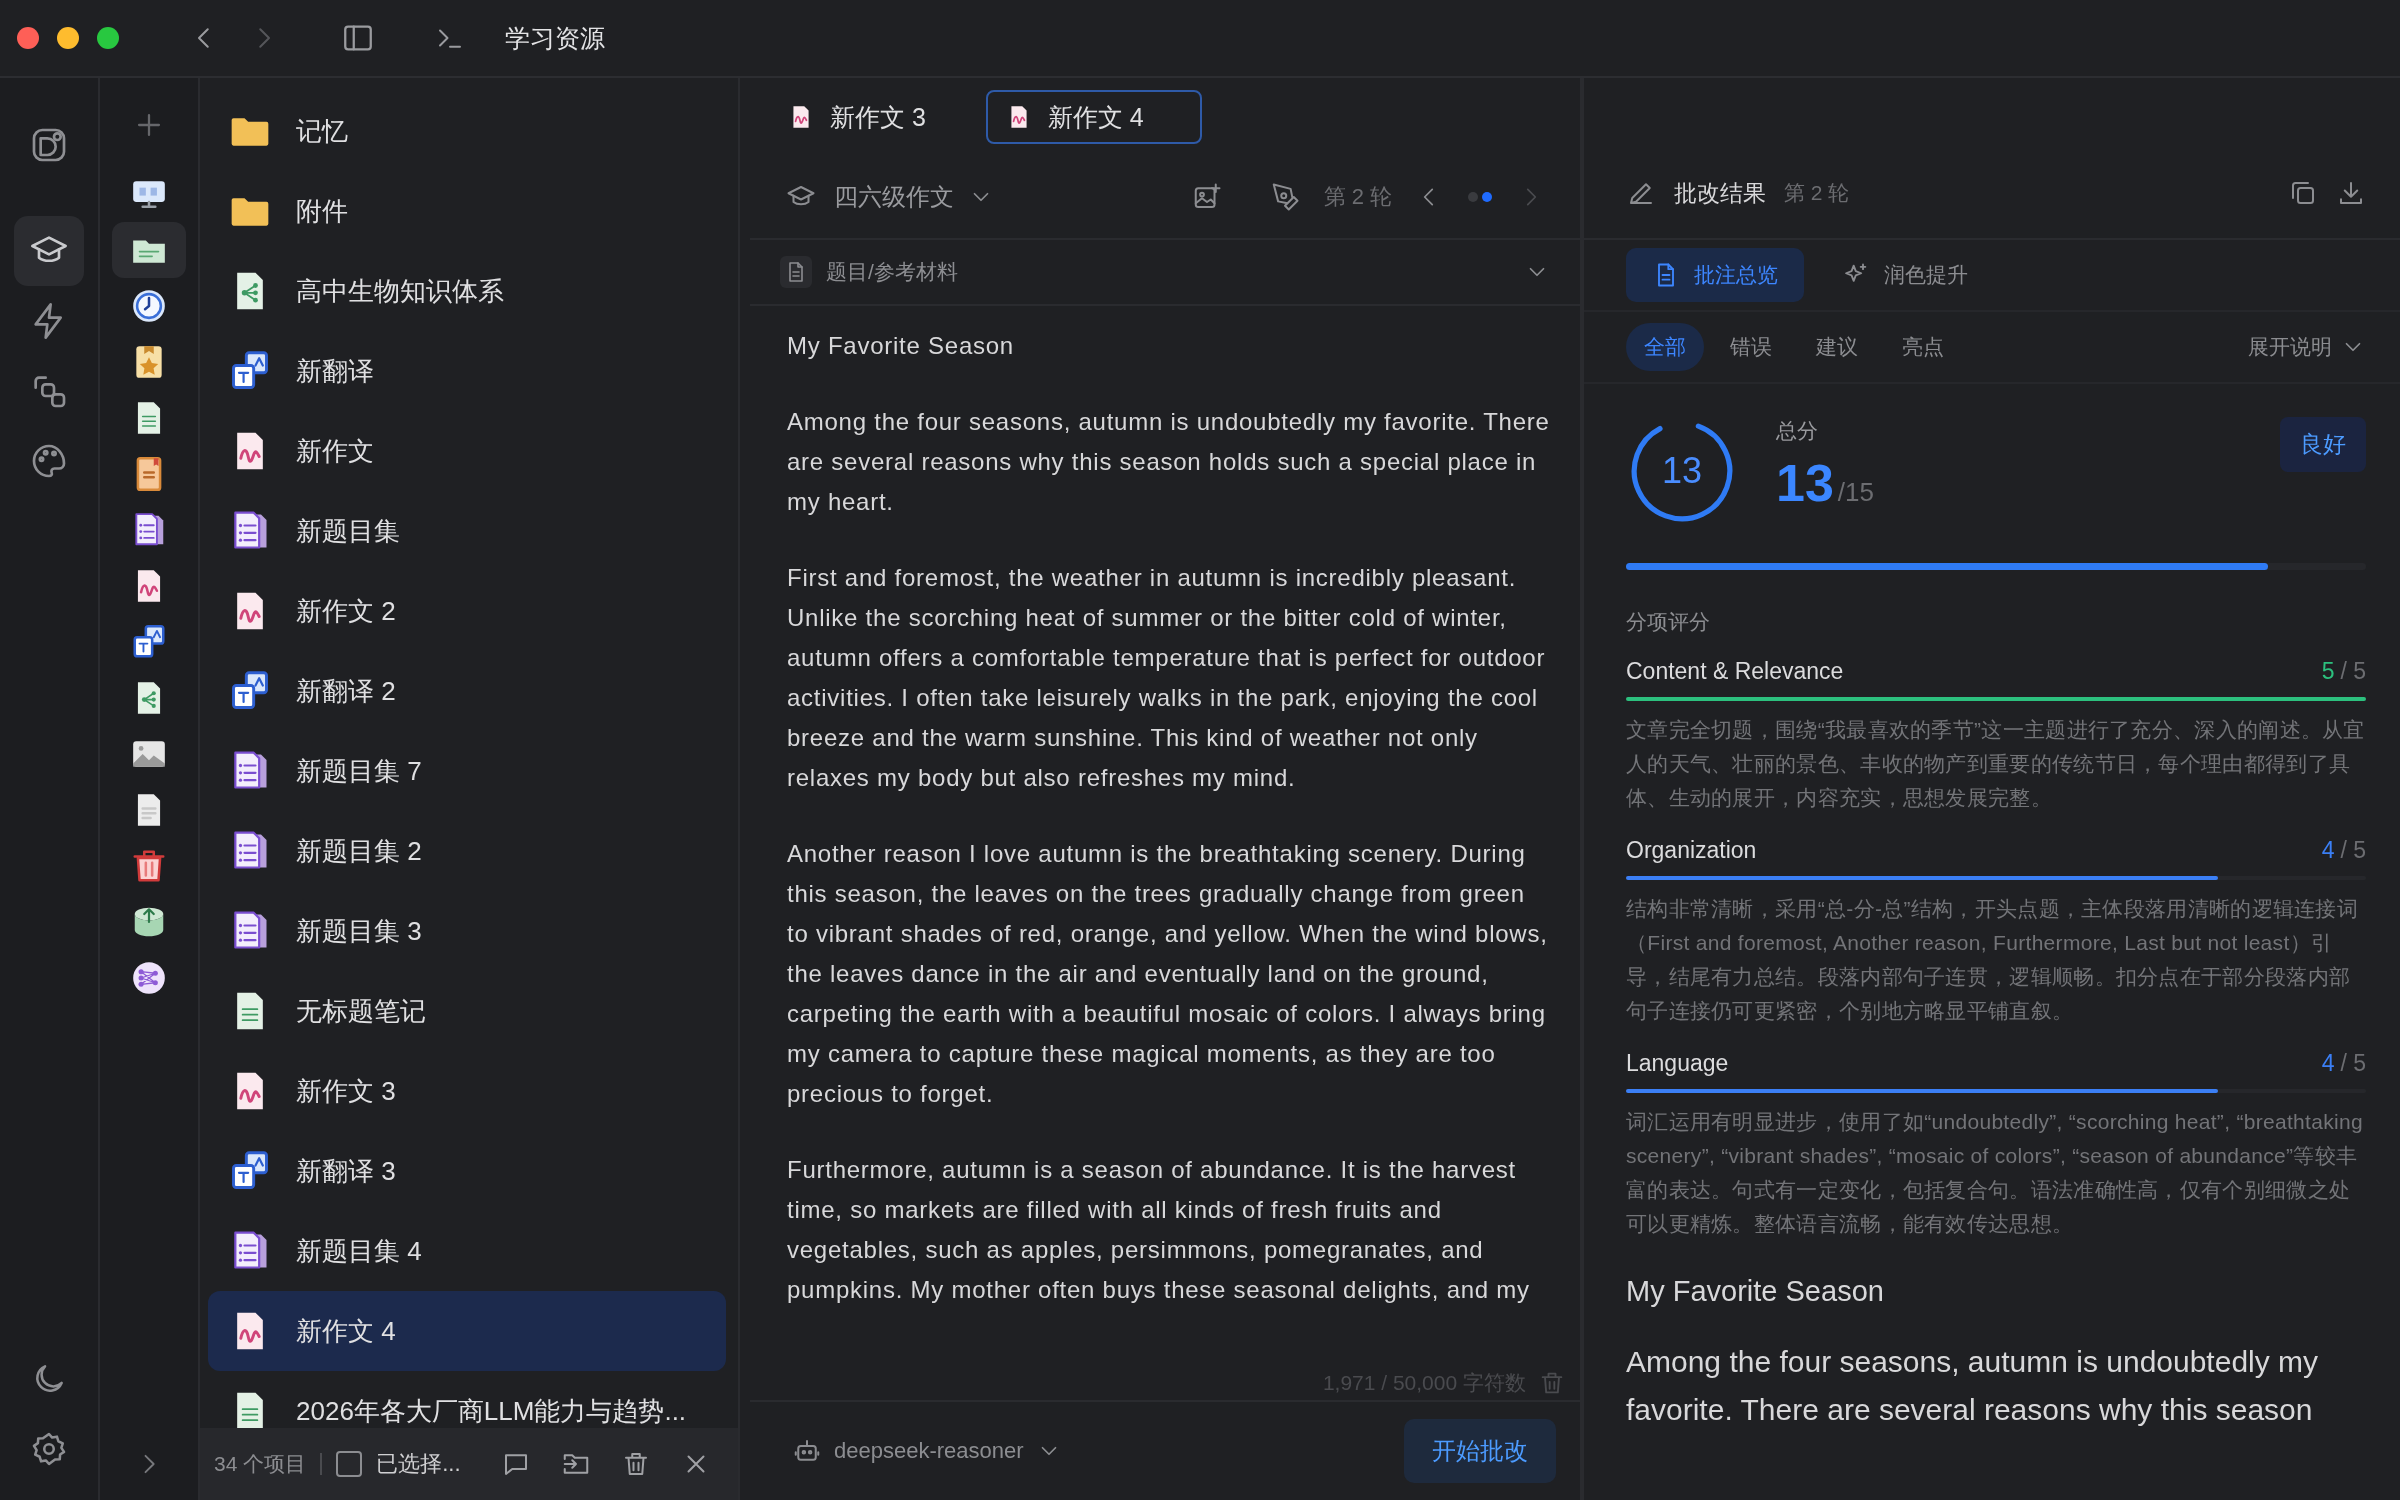 The height and width of the screenshot is (1500, 2400). I want to click on max-score: /15, so click(1855, 492).